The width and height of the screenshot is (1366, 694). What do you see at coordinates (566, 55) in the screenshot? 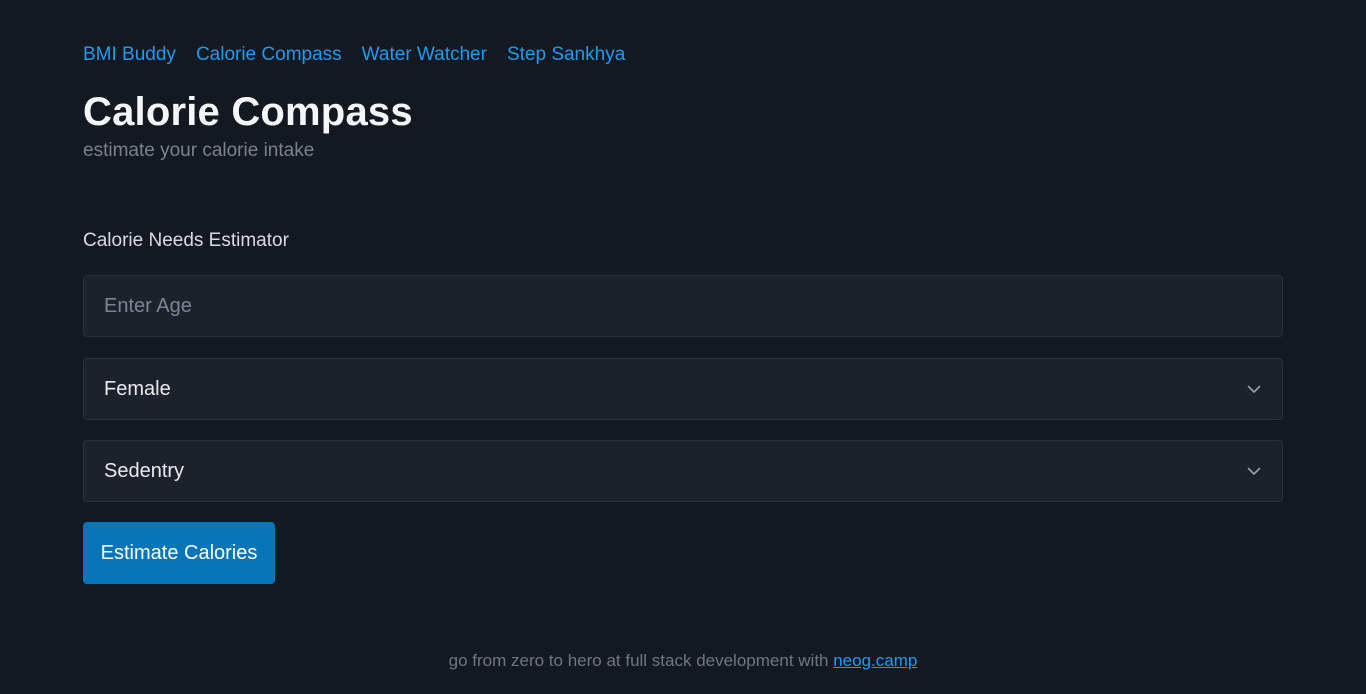
I see `nav-link-step-sankhya: Step Sankhya` at bounding box center [566, 55].